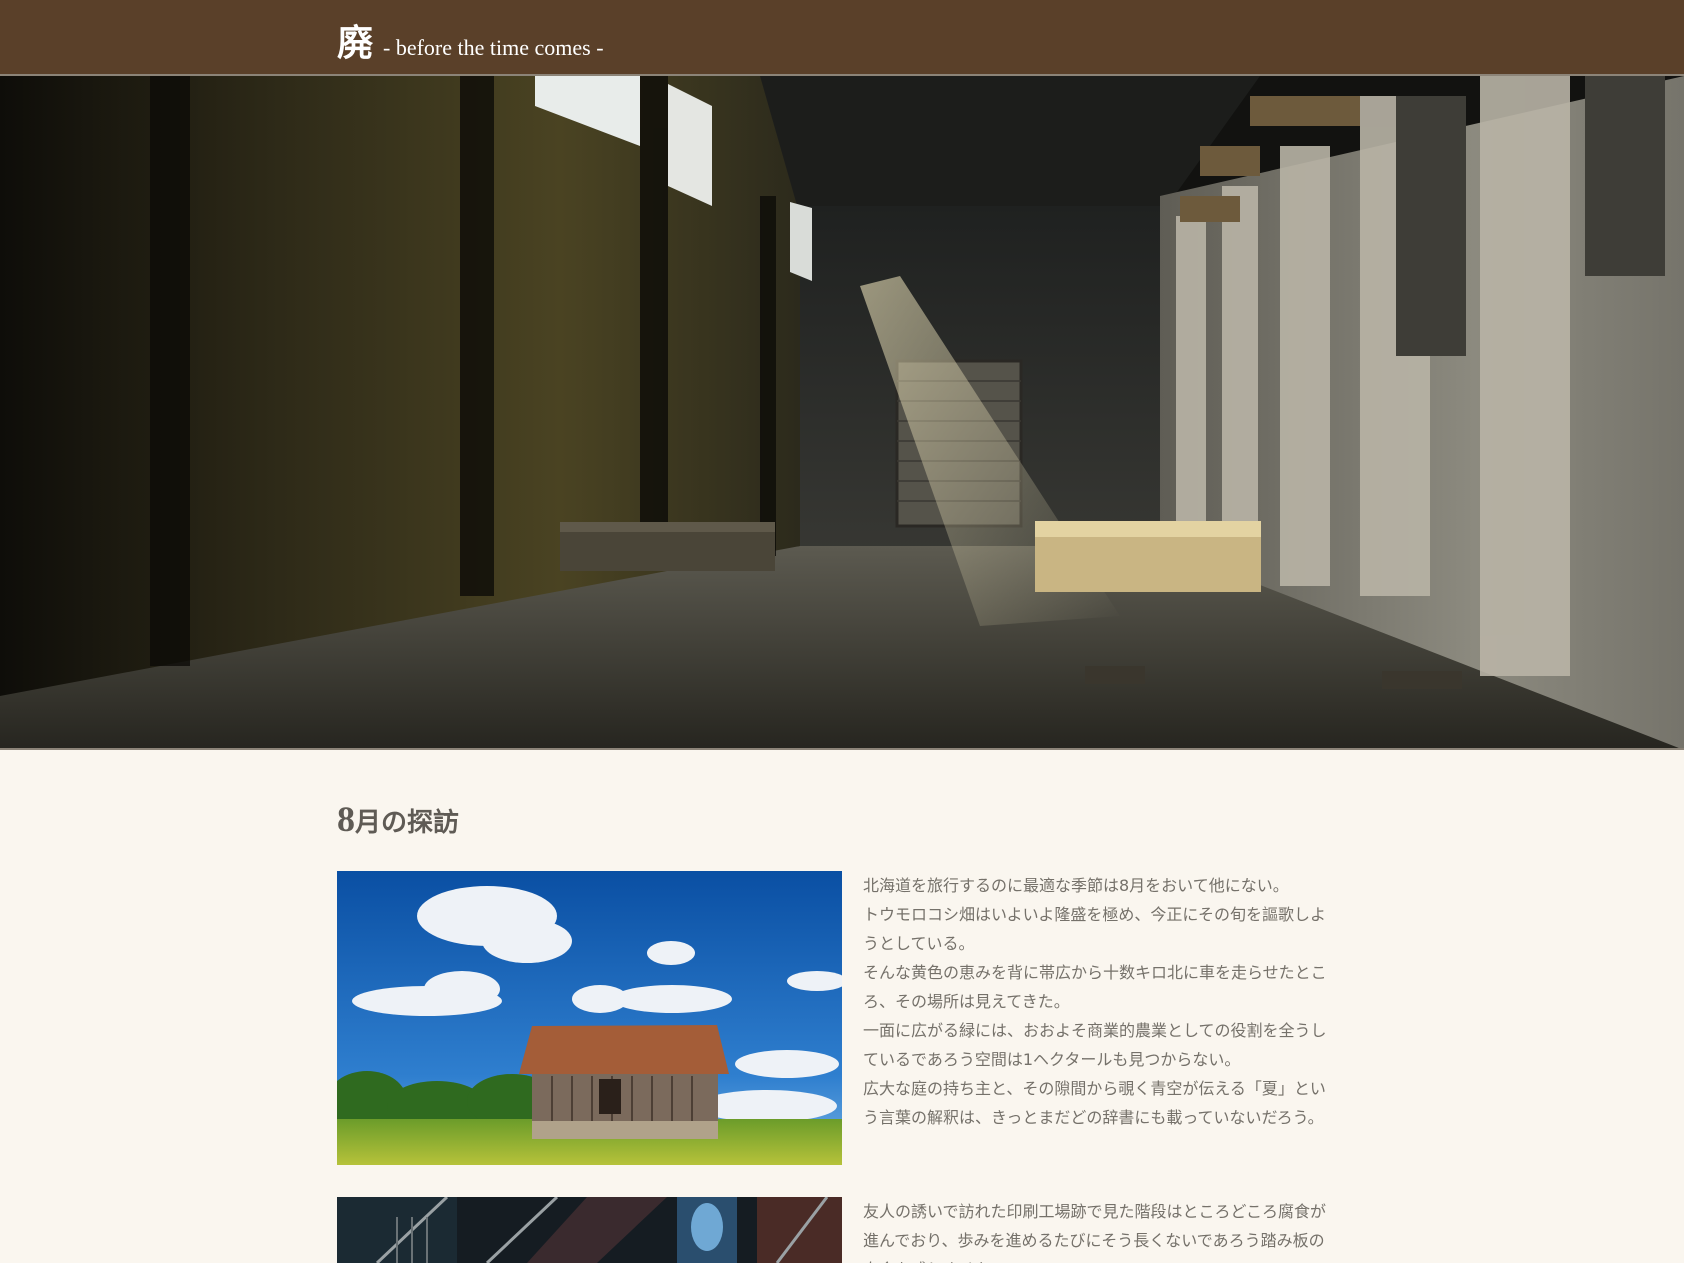 The image size is (1684, 1263). Describe the element at coordinates (842, 38) in the screenshot. I see `site-header: 廃 - before the time comes -` at that location.